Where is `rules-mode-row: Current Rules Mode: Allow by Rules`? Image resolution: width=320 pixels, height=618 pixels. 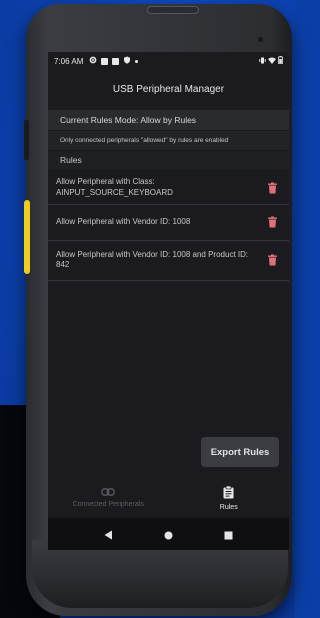 rules-mode-row: Current Rules Mode: Allow by Rules is located at coordinates (168, 120).